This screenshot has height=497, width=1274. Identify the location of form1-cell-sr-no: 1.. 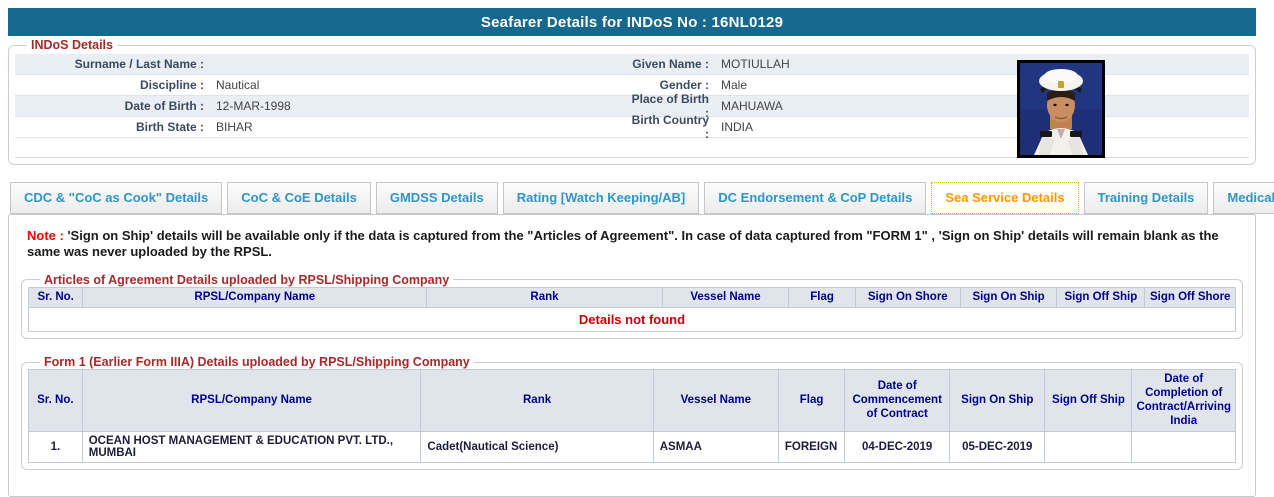
(55, 447).